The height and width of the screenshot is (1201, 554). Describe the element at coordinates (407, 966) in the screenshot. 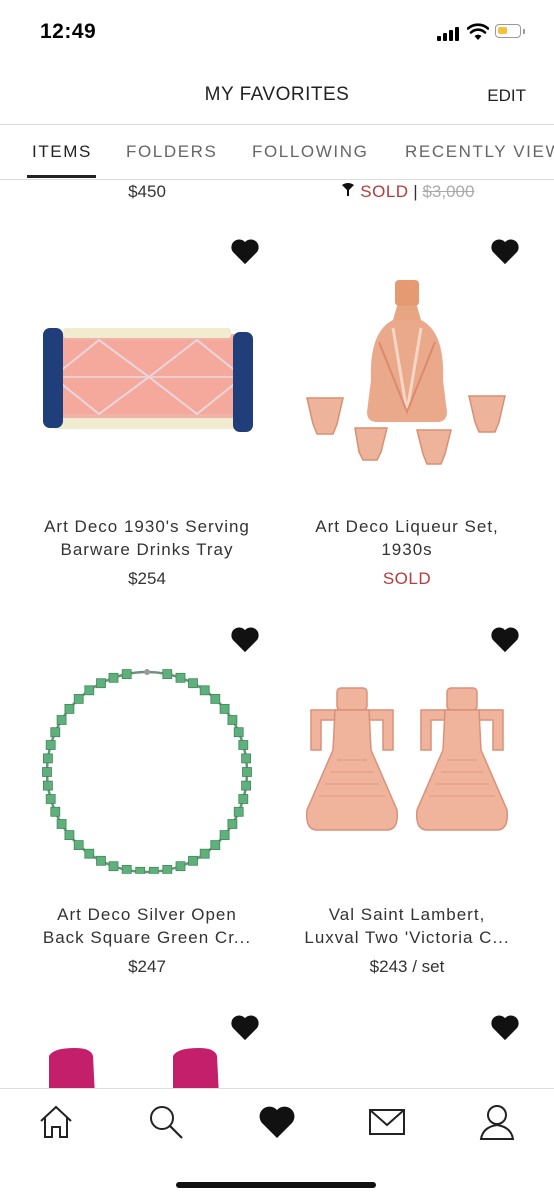

I see `item-price: $243 / set` at that location.